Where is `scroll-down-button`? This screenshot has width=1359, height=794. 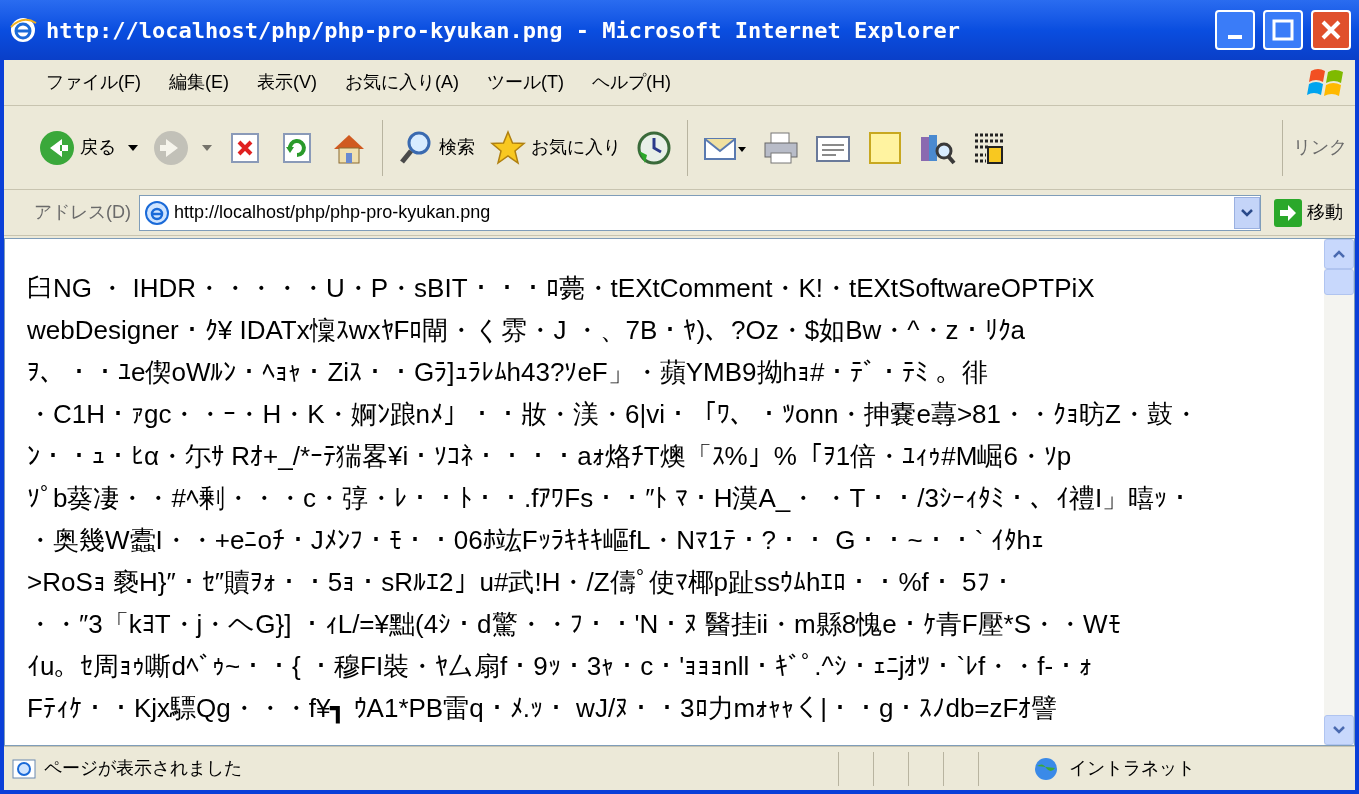 scroll-down-button is located at coordinates (1339, 730).